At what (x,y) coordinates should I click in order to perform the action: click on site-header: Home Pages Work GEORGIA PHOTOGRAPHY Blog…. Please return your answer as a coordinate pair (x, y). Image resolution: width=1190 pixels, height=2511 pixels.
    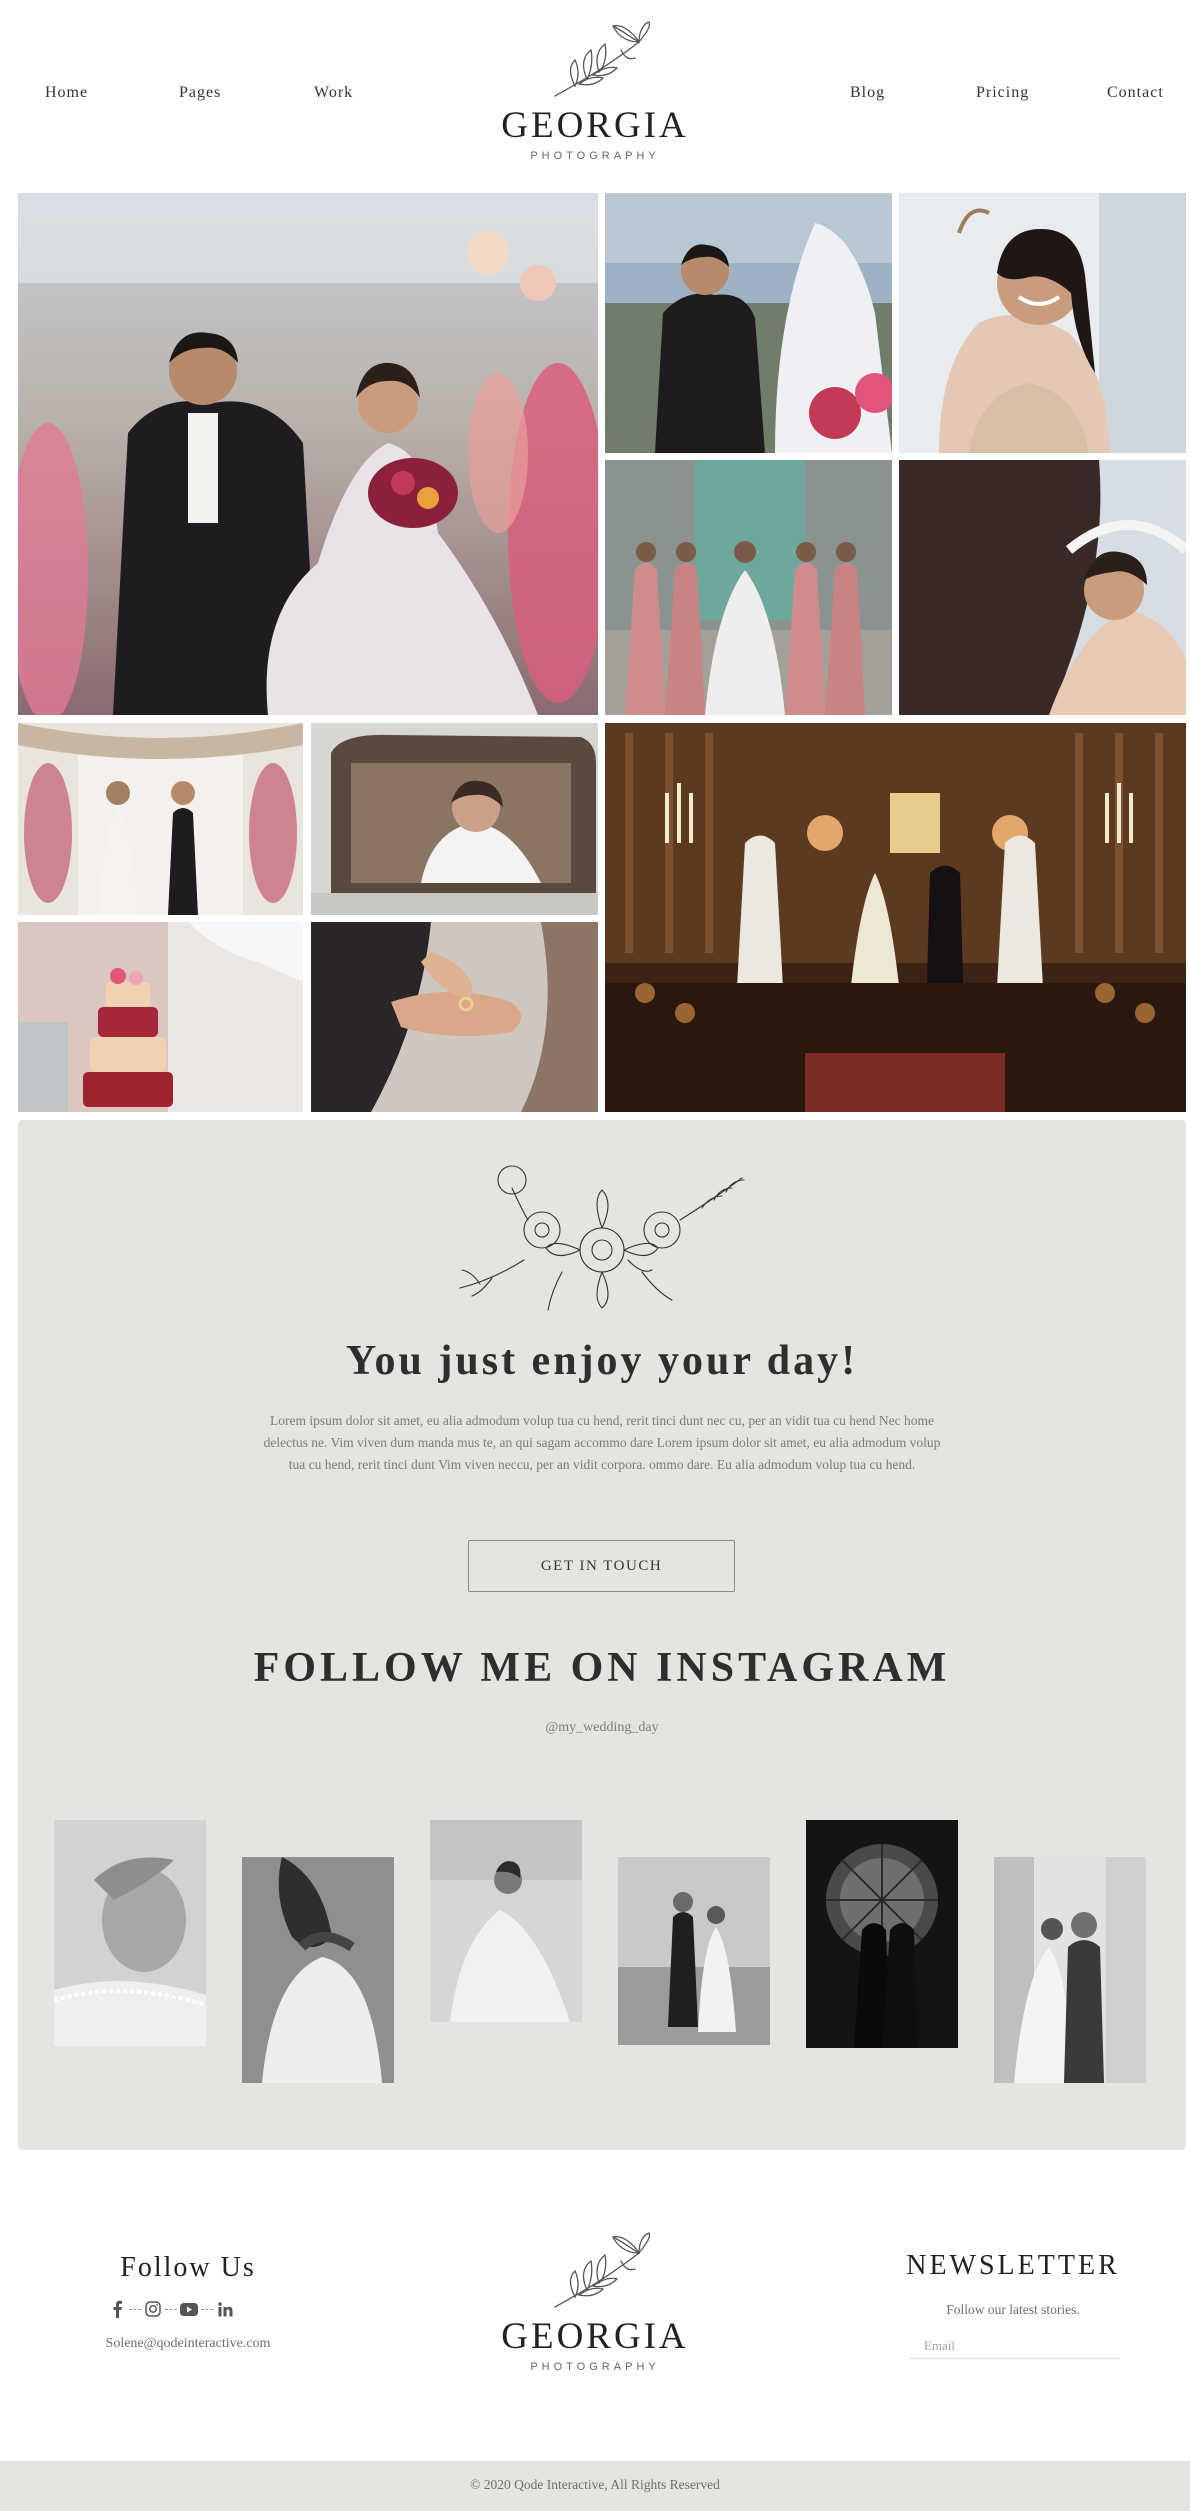
    Looking at the image, I should click on (595, 95).